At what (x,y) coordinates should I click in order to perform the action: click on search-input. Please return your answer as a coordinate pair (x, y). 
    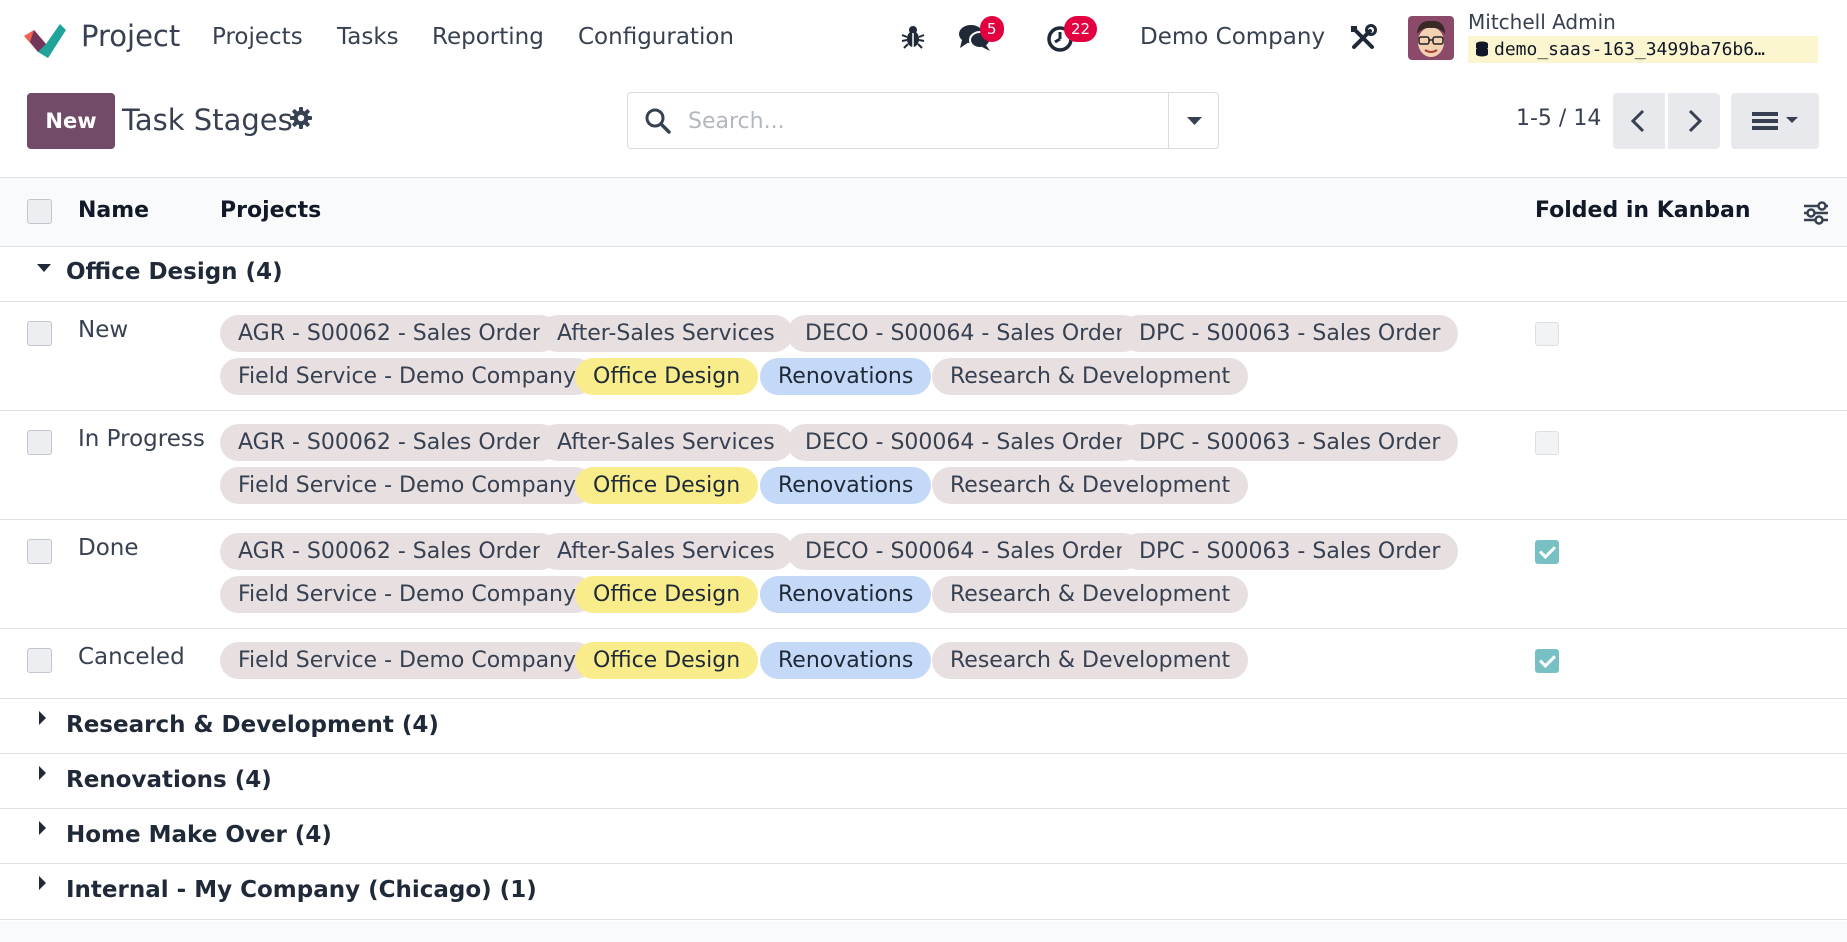
    Looking at the image, I should click on (938, 121).